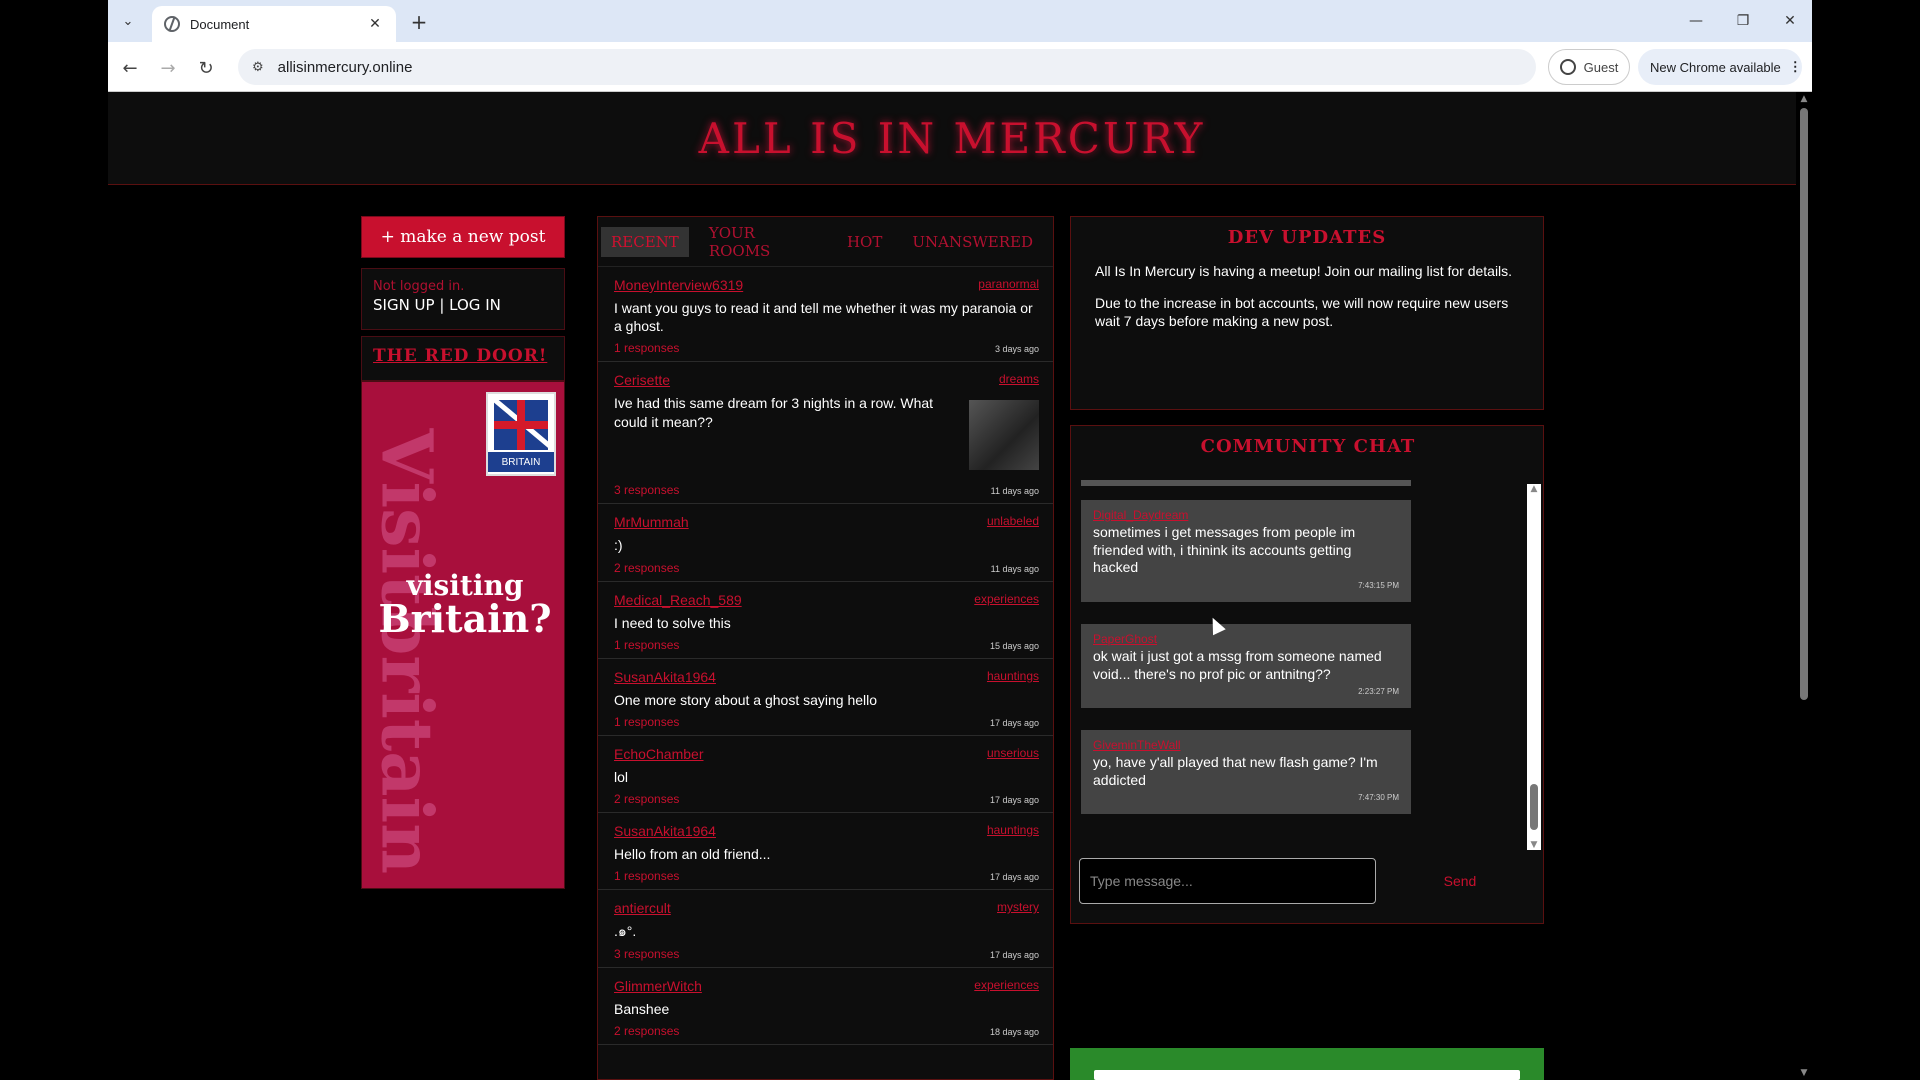 This screenshot has height=1080, width=1920. What do you see at coordinates (1227, 881) in the screenshot?
I see `chat-message-input` at bounding box center [1227, 881].